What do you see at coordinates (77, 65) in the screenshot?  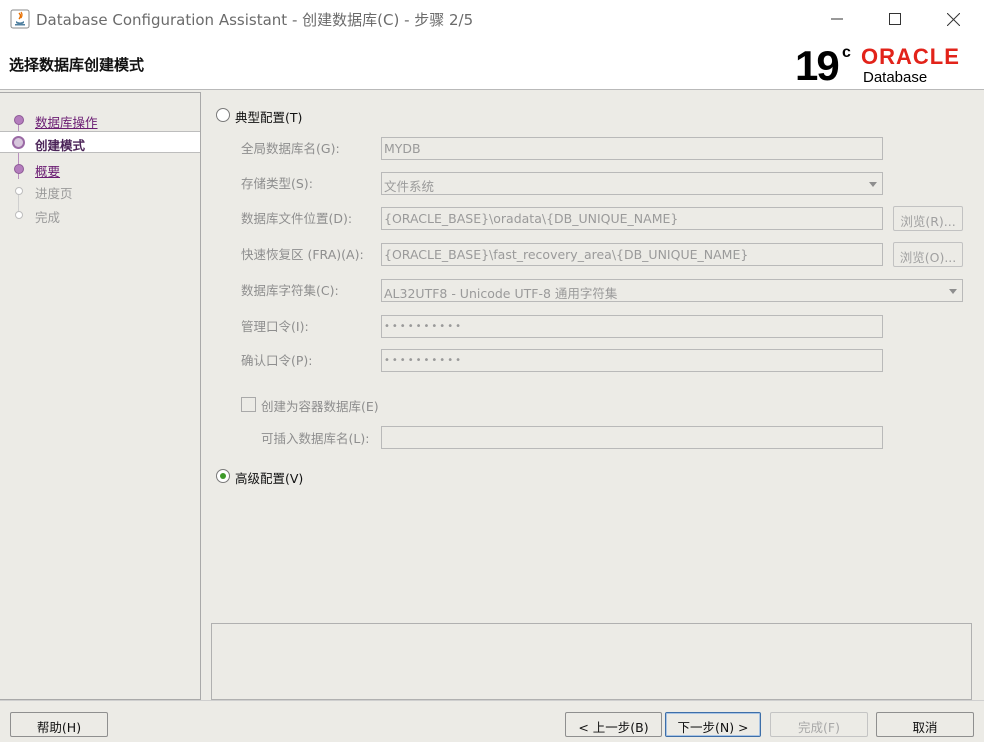 I see `page-title: 选择数据库创建模式` at bounding box center [77, 65].